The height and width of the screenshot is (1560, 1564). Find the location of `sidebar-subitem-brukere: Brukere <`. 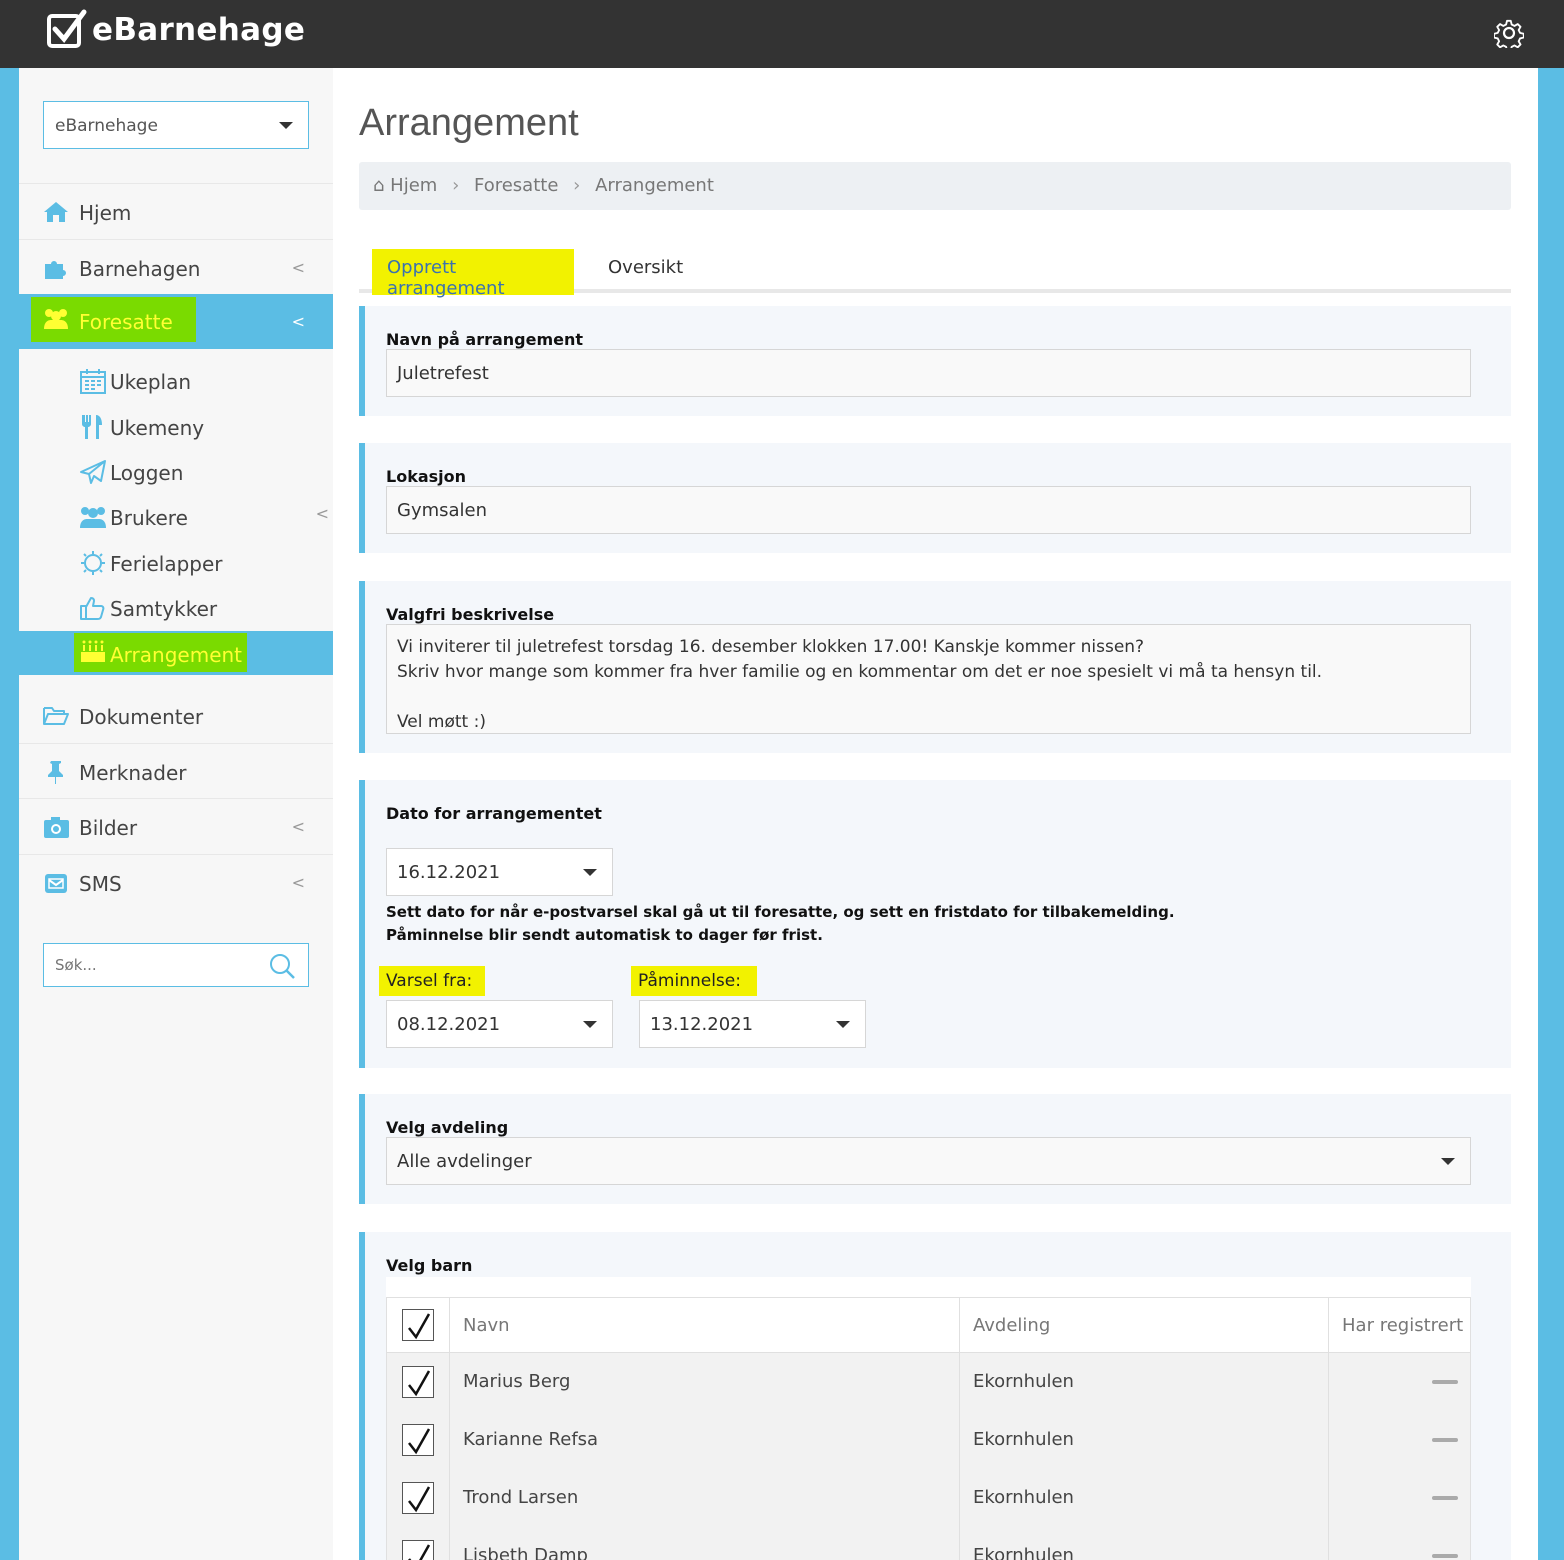

sidebar-subitem-brukere: Brukere < is located at coordinates (204, 518).